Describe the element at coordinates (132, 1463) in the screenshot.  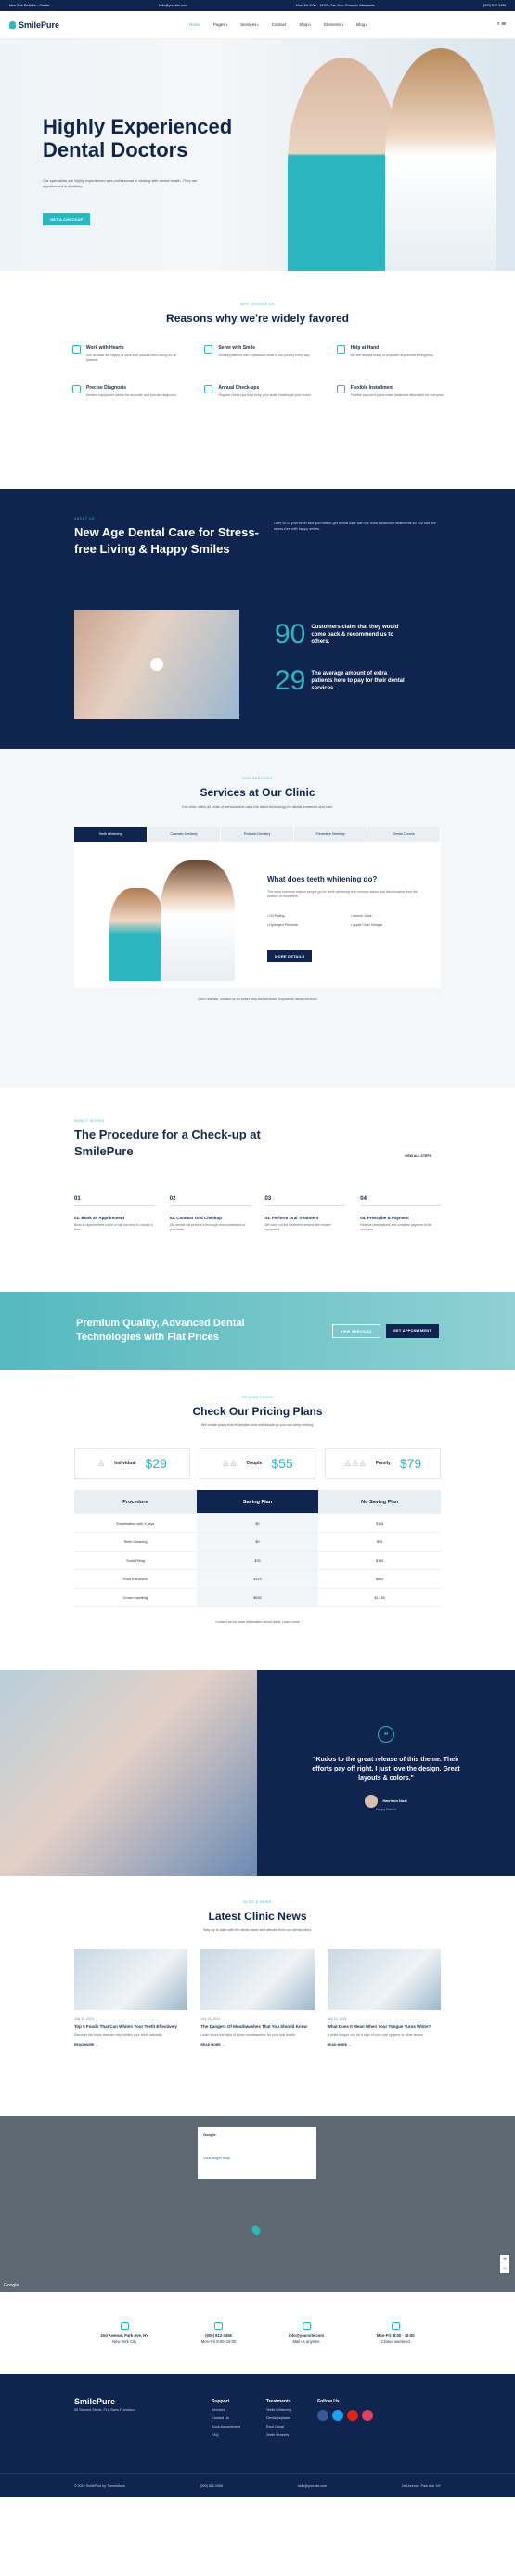
I see `plan-card-individual: ♙ Individual $29` at that location.